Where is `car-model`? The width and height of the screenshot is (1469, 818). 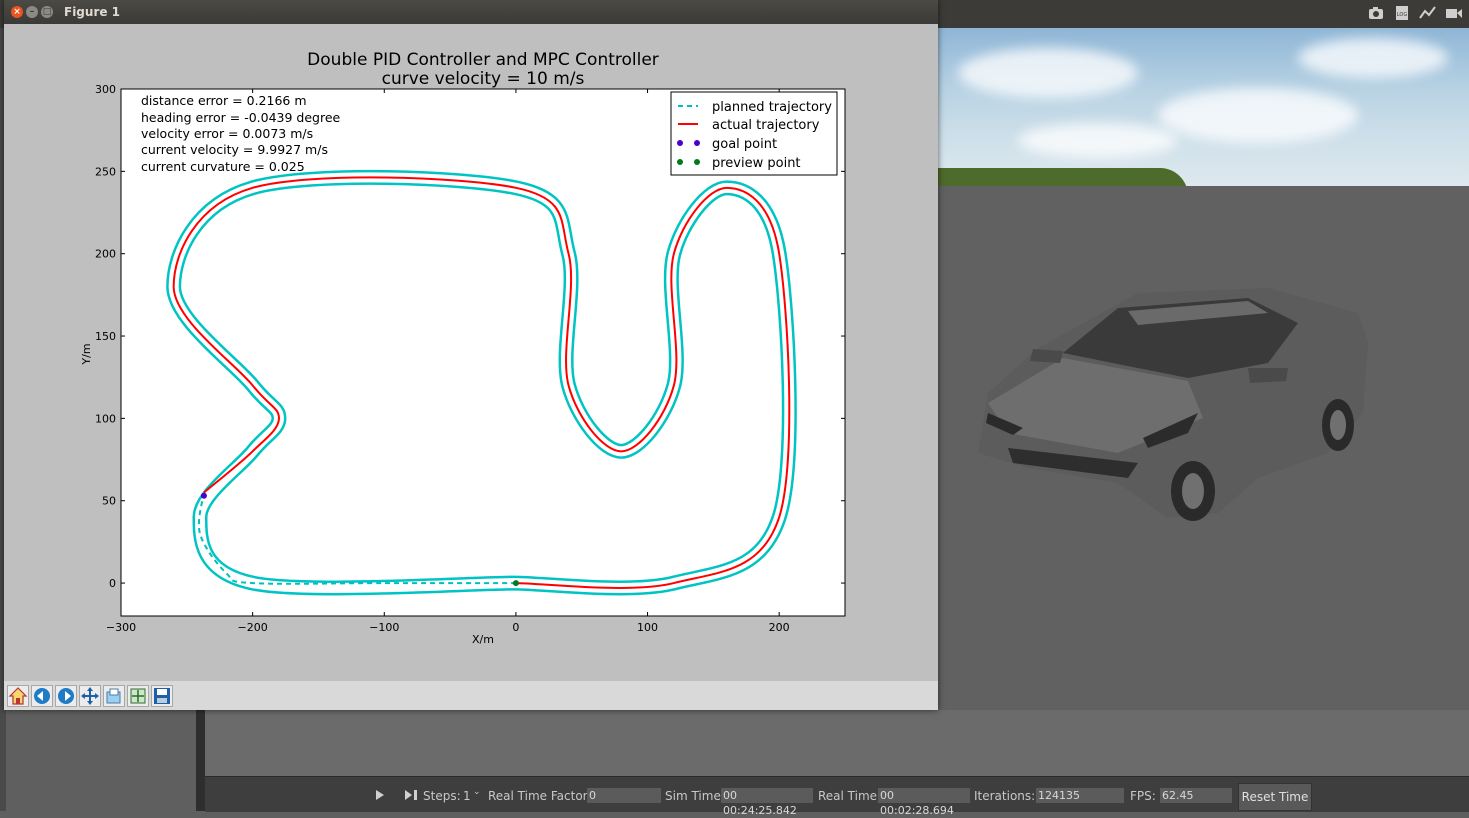
car-model is located at coordinates (1173, 388).